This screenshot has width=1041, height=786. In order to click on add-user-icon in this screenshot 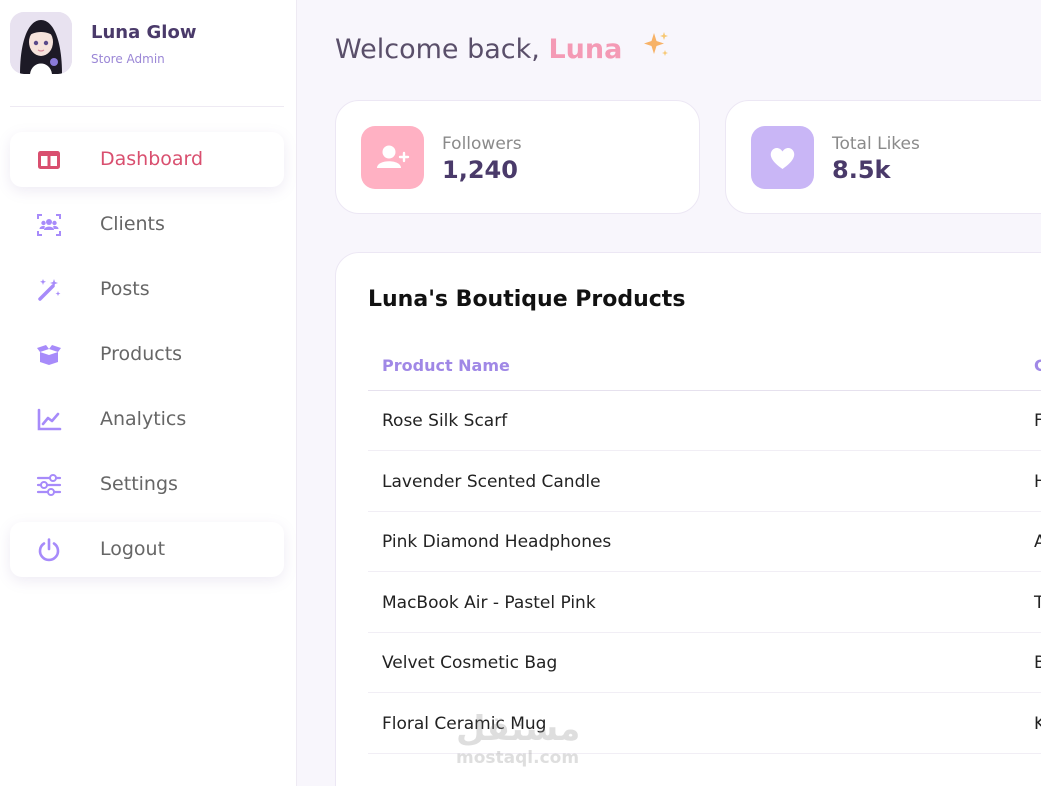, I will do `click(393, 156)`.